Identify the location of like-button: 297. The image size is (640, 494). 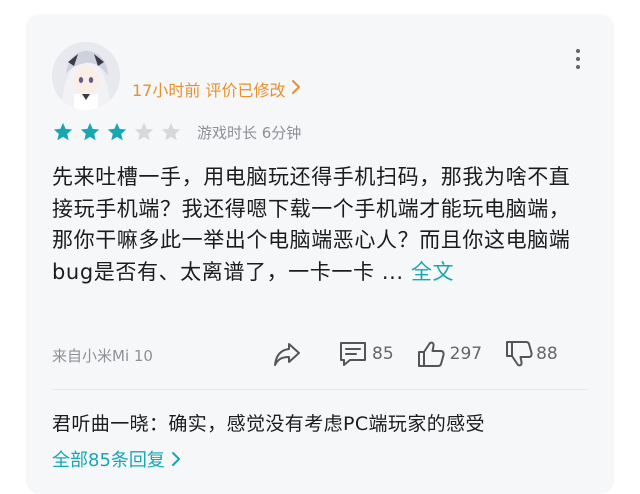
(449, 354).